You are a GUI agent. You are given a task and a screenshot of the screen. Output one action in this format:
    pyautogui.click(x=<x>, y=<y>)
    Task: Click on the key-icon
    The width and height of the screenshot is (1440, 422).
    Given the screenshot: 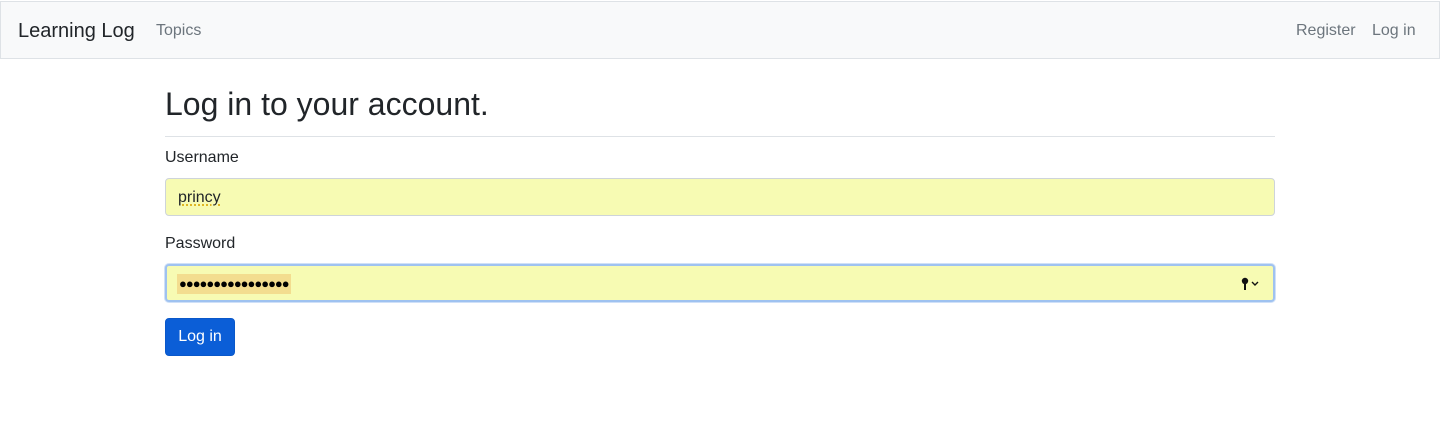 What is the action you would take?
    pyautogui.click(x=1251, y=284)
    